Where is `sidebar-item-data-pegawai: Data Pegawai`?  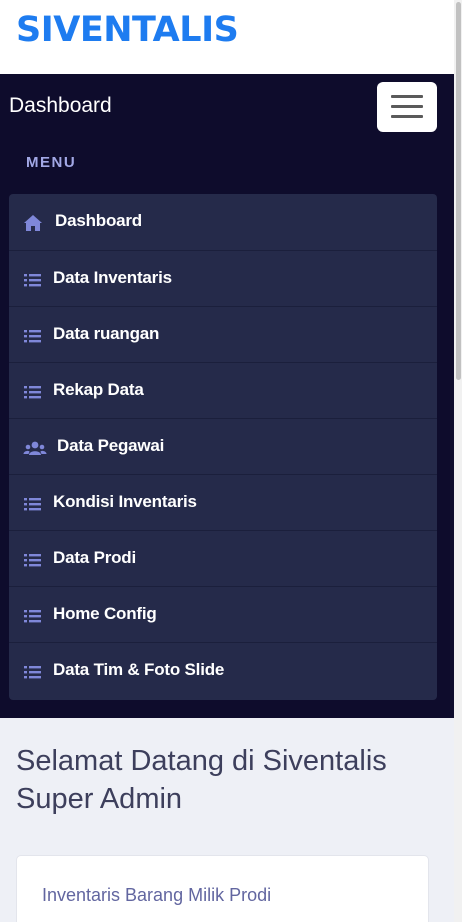
sidebar-item-data-pegawai: Data Pegawai is located at coordinates (223, 446).